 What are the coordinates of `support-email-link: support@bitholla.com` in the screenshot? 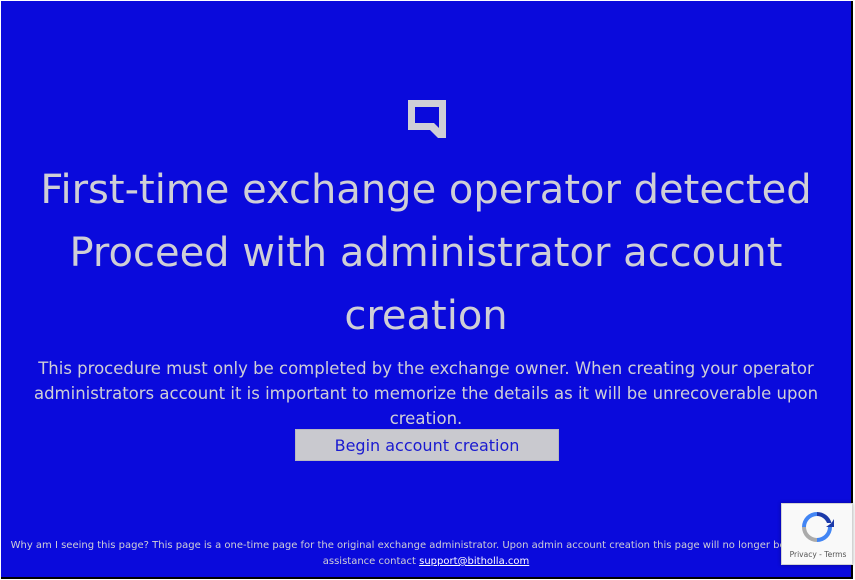 It's located at (474, 561).